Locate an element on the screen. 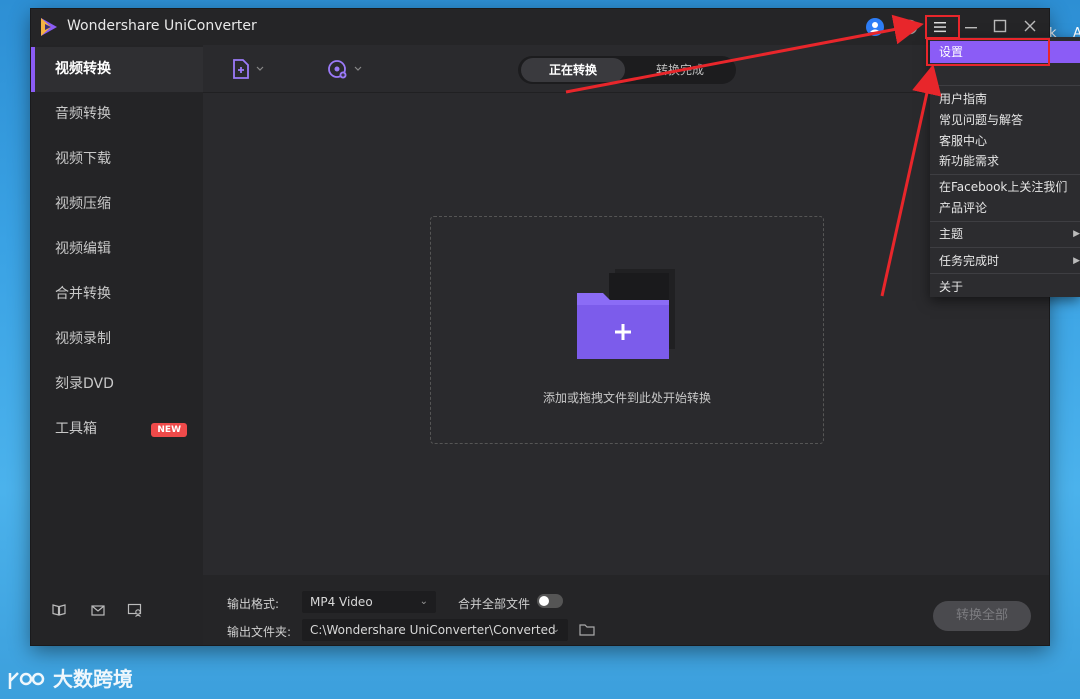  watermark: 大数跨境 is located at coordinates (69, 678).